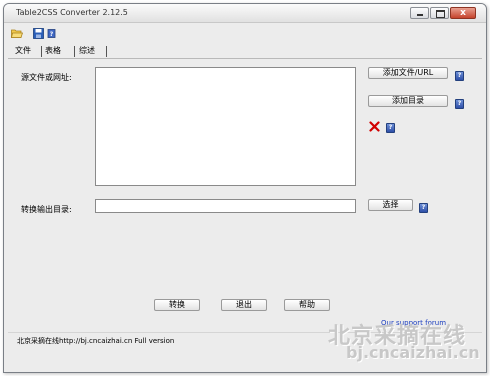 This screenshot has height=376, width=490. I want to click on toolbar: ?, so click(70, 35).